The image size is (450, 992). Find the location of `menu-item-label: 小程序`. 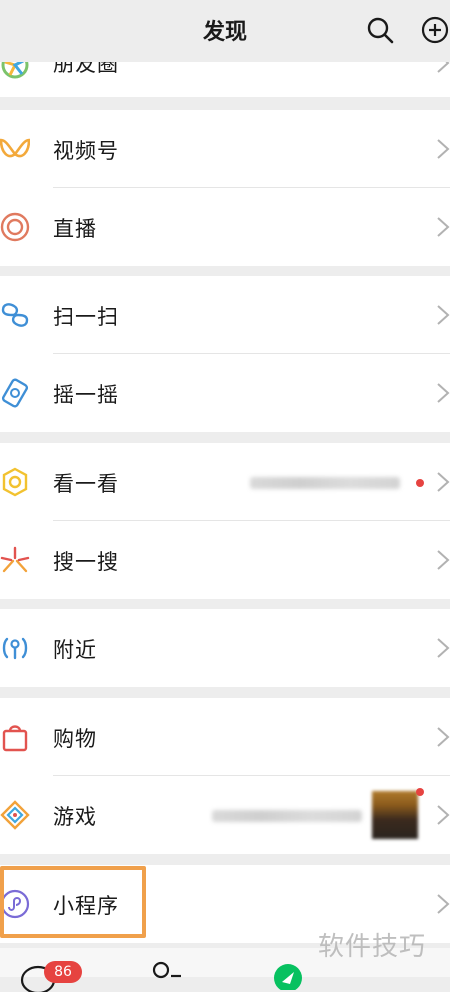

menu-item-label: 小程序 is located at coordinates (86, 906).